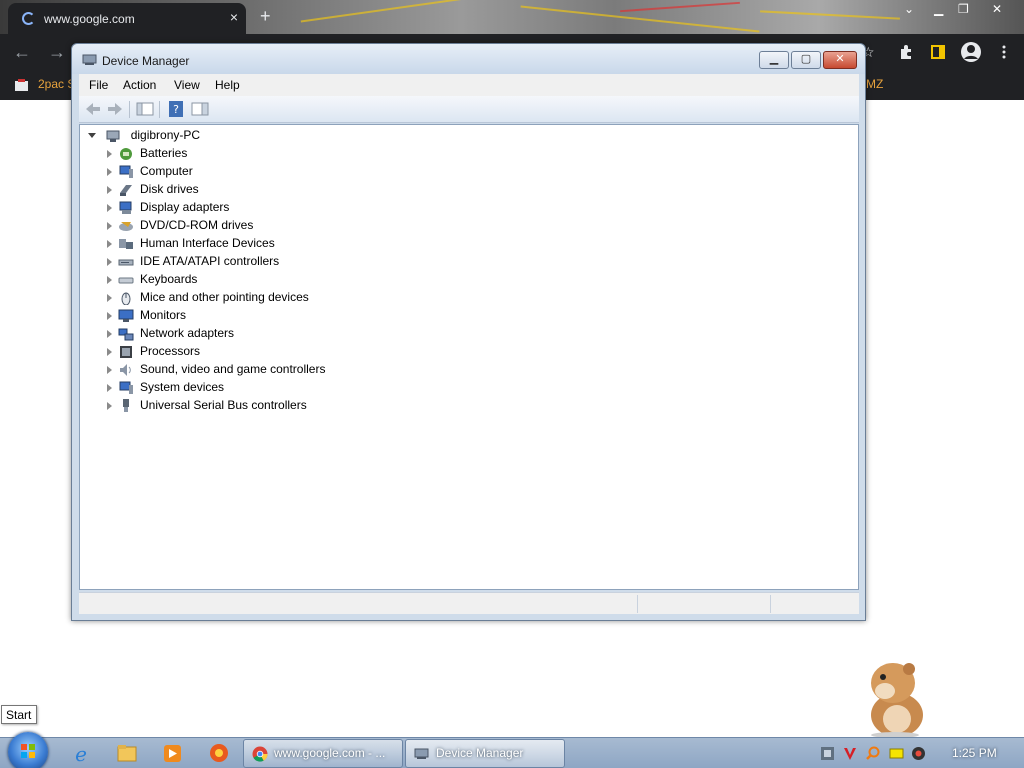  Describe the element at coordinates (81, 753) in the screenshot. I see `internet-explorer-icon: e` at that location.